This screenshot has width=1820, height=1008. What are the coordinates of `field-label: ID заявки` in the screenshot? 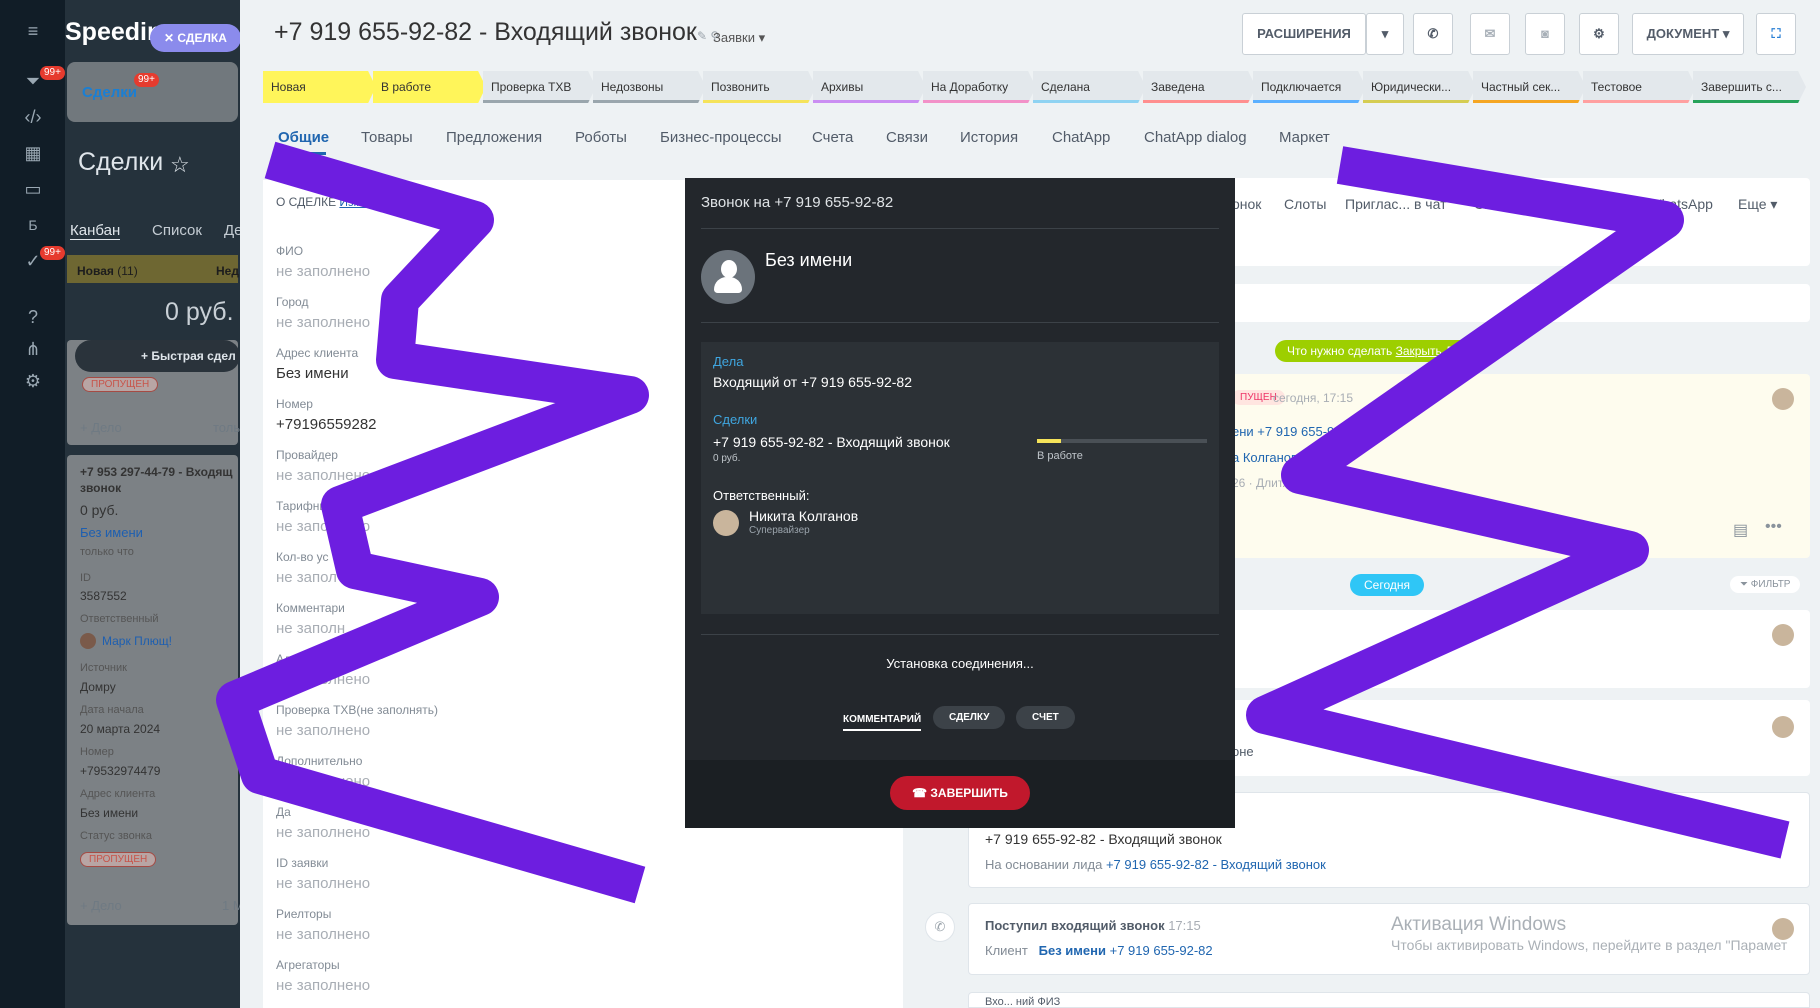 It's located at (302, 863).